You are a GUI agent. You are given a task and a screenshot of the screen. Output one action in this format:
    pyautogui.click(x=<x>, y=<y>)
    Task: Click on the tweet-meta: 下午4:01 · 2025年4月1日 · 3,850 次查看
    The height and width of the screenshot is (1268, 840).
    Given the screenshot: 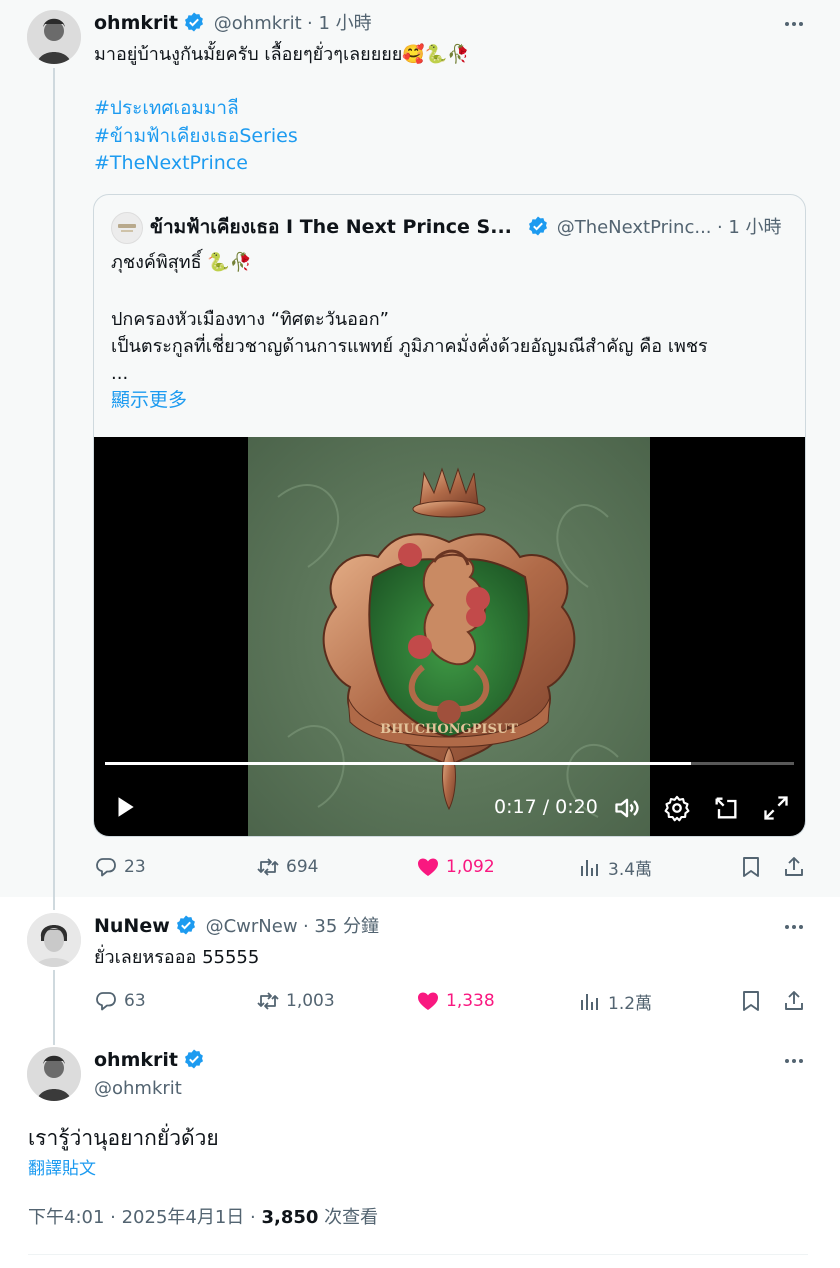 What is the action you would take?
    pyautogui.click(x=203, y=1218)
    